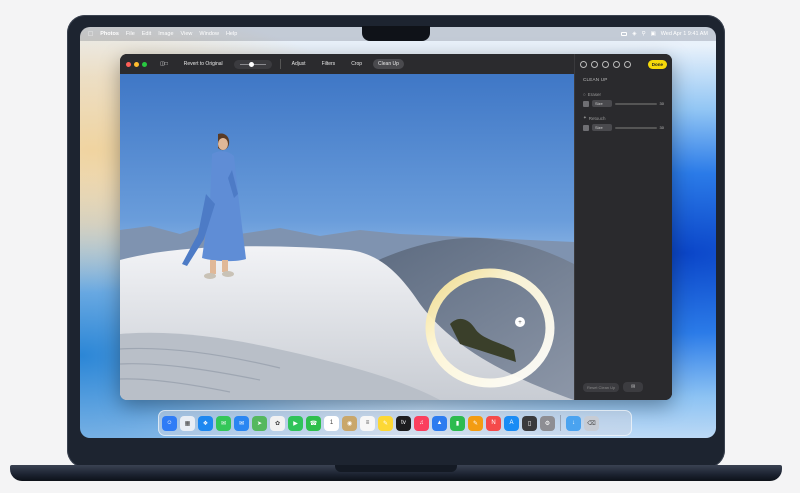 The height and width of the screenshot is (493, 800). I want to click on laptop-base, so click(396, 473).